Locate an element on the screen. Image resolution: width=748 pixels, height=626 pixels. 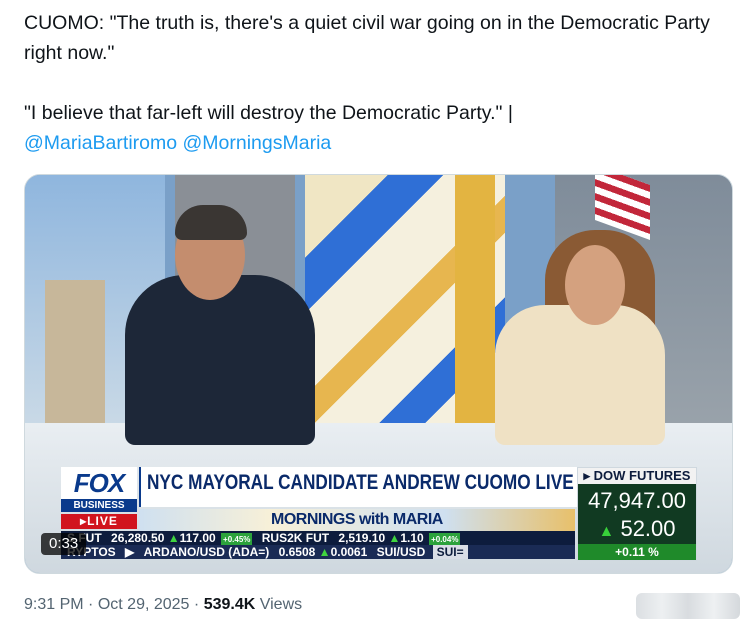
dow-change: ▲ 52.00 is located at coordinates (637, 529).